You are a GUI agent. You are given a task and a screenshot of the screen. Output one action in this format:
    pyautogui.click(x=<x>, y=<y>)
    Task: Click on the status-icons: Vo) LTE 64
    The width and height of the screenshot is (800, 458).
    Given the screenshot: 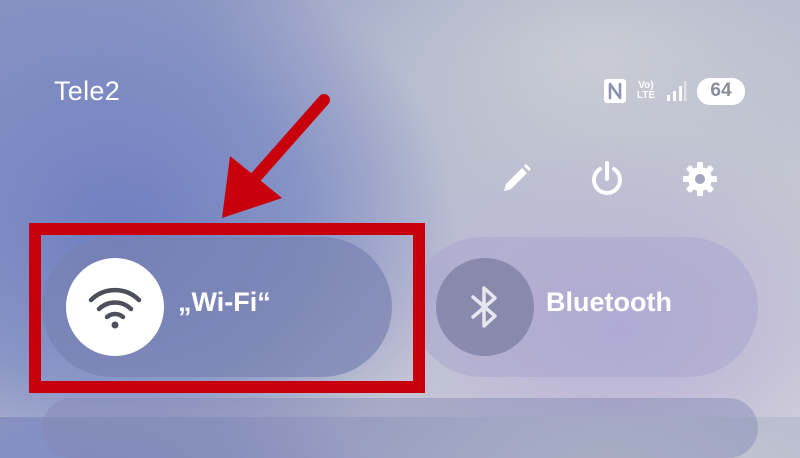 What is the action you would take?
    pyautogui.click(x=674, y=91)
    